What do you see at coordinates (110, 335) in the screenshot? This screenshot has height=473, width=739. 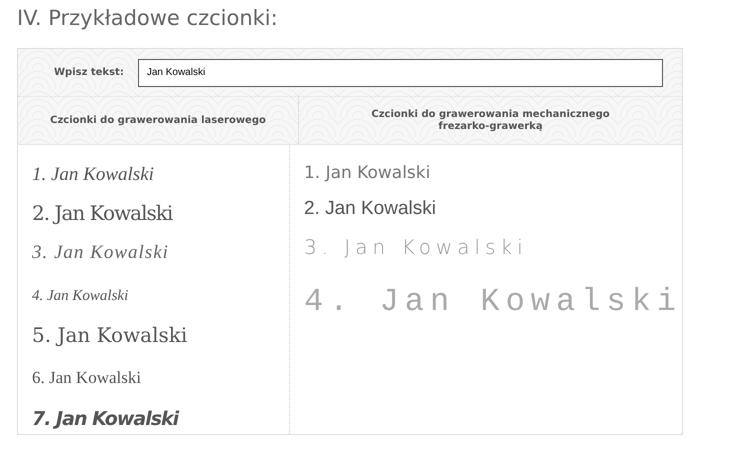 I see `font-sample: 5. Jan Kowalski` at bounding box center [110, 335].